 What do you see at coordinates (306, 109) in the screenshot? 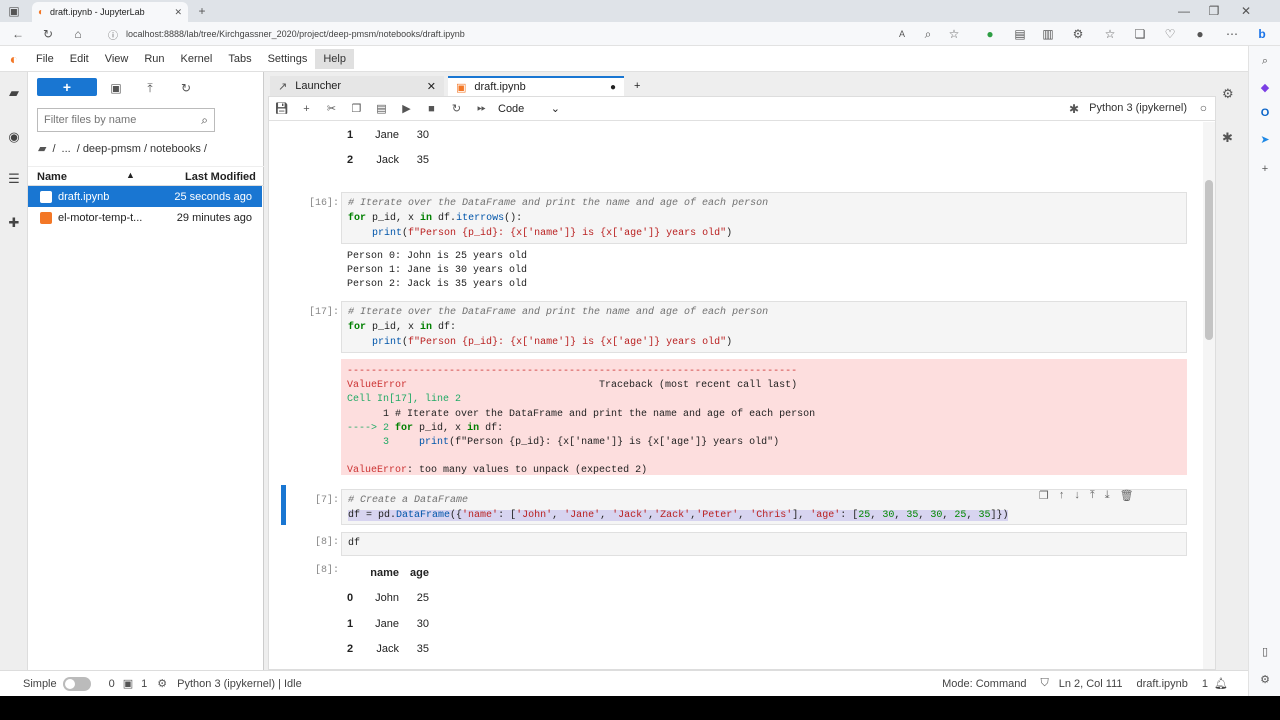
I see `insert-cell-icon: +` at bounding box center [306, 109].